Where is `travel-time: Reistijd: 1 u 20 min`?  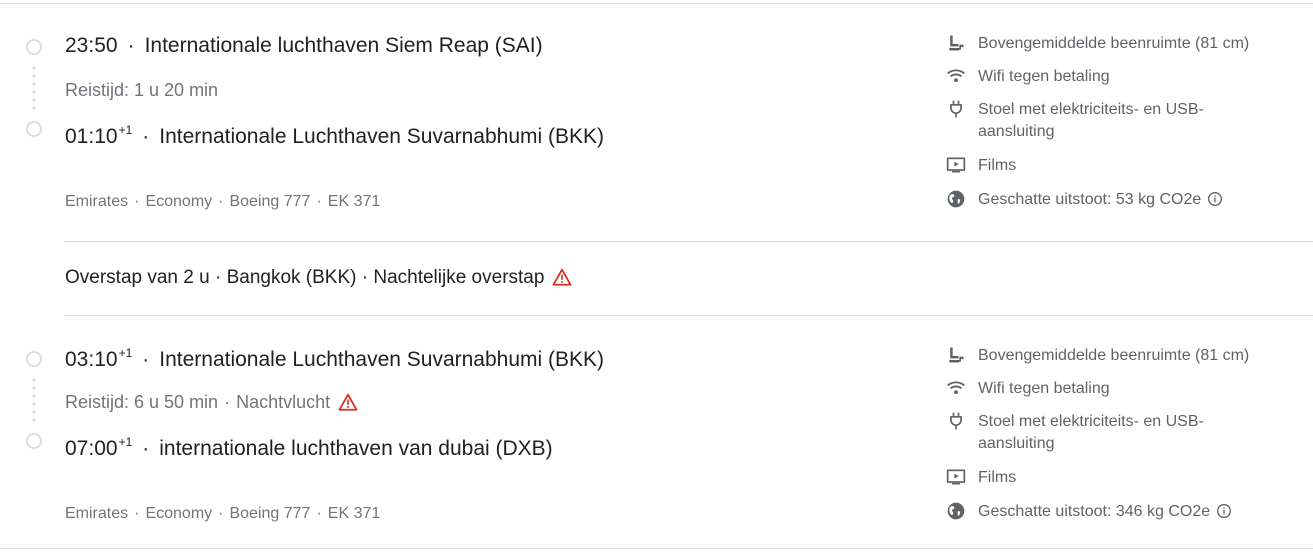 travel-time: Reistijd: 1 u 20 min is located at coordinates (141, 90).